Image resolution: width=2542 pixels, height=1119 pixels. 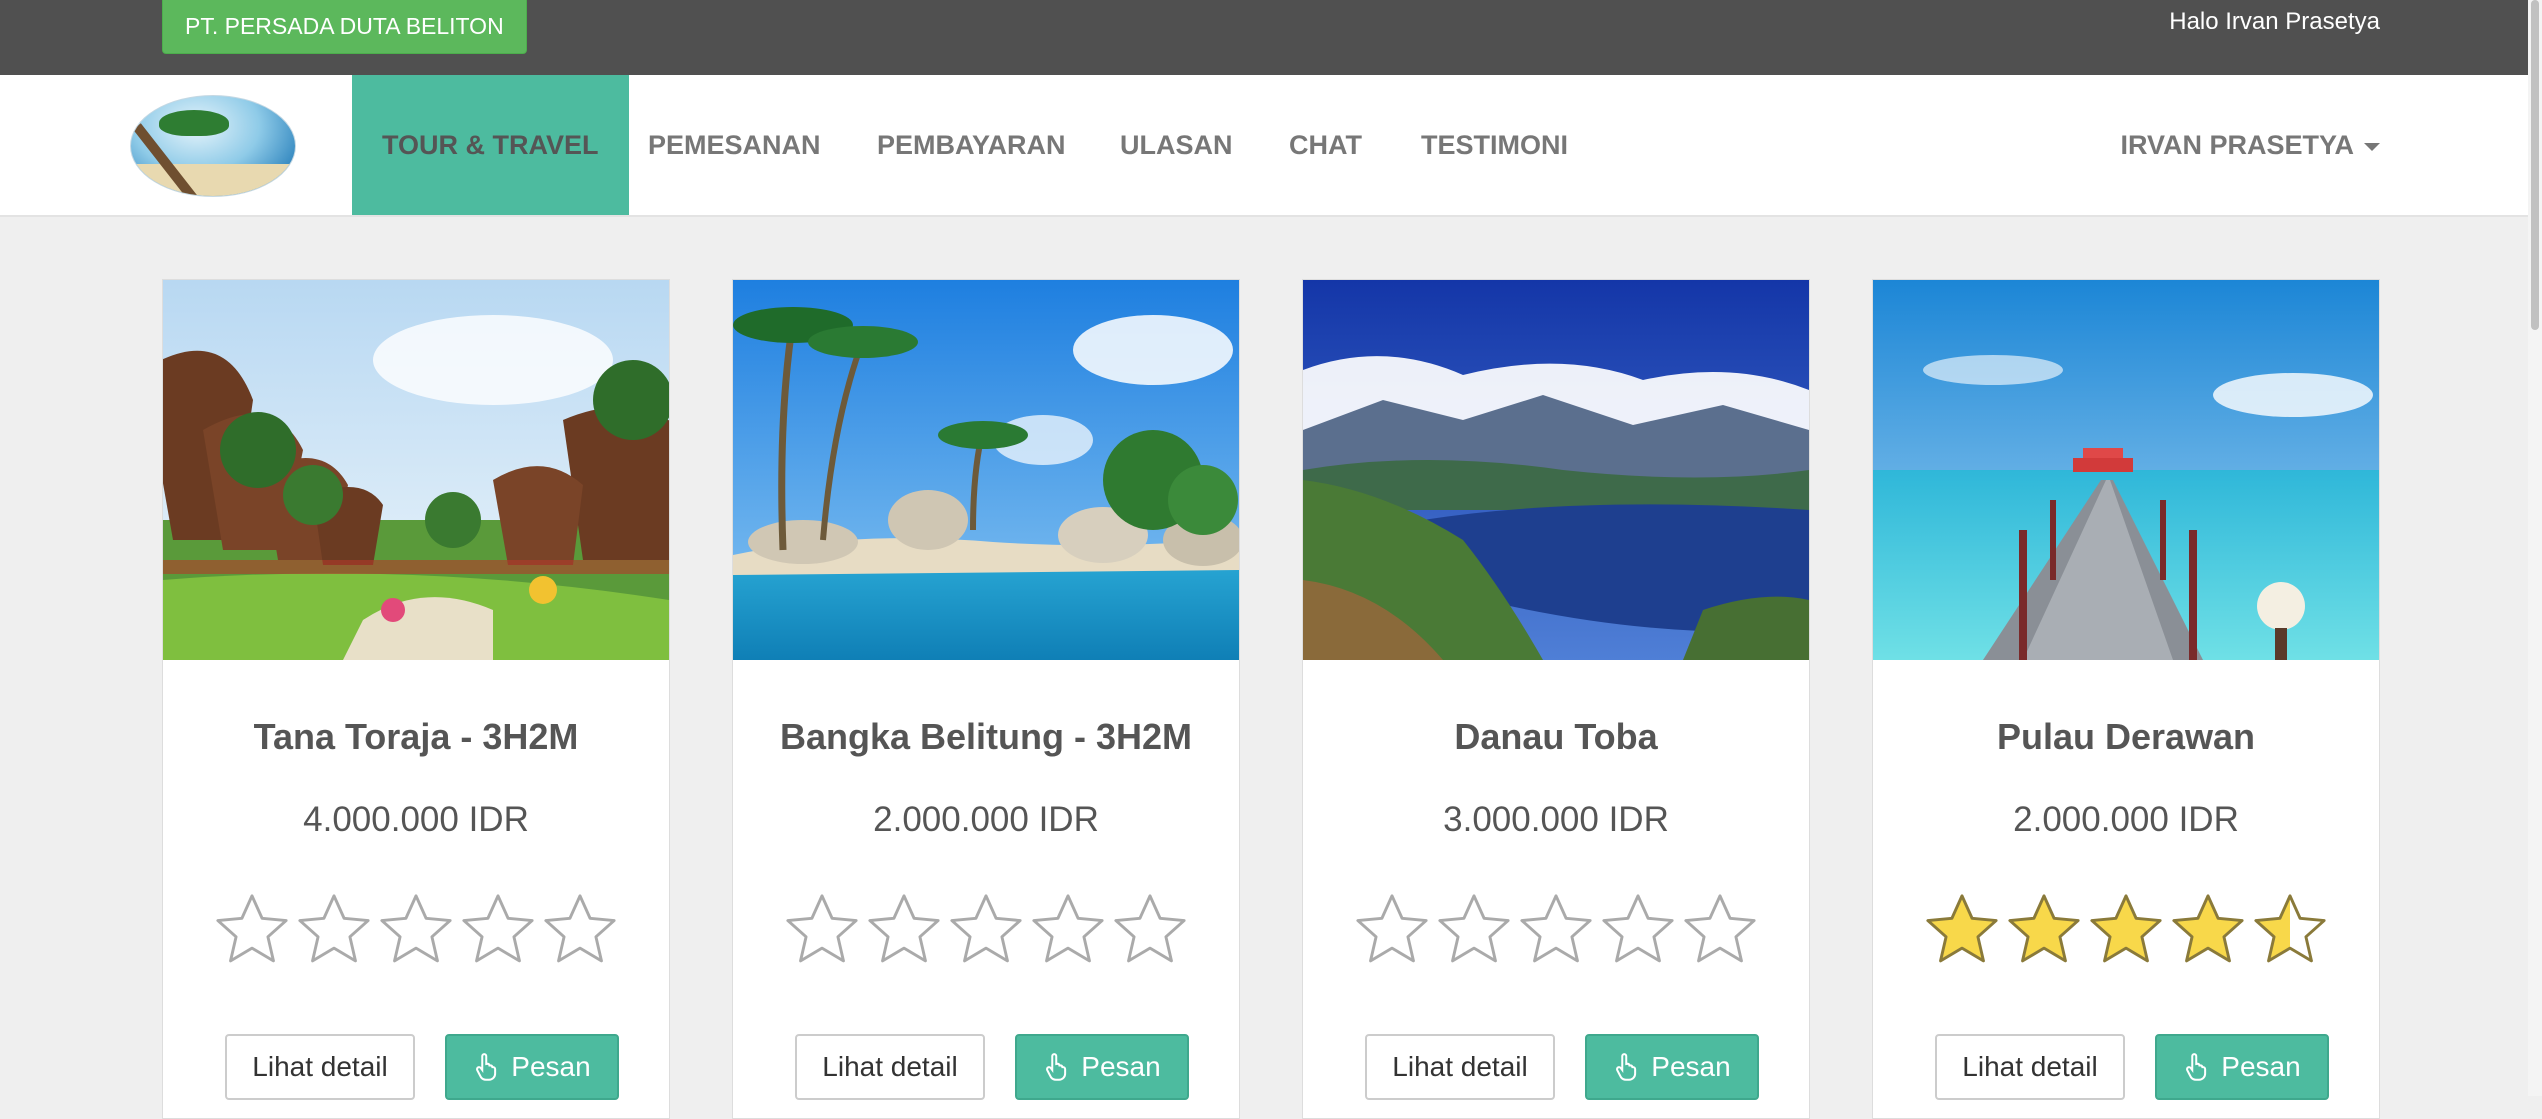 I want to click on tour-title: Bangka Belitung - 3H2M, so click(x=986, y=736).